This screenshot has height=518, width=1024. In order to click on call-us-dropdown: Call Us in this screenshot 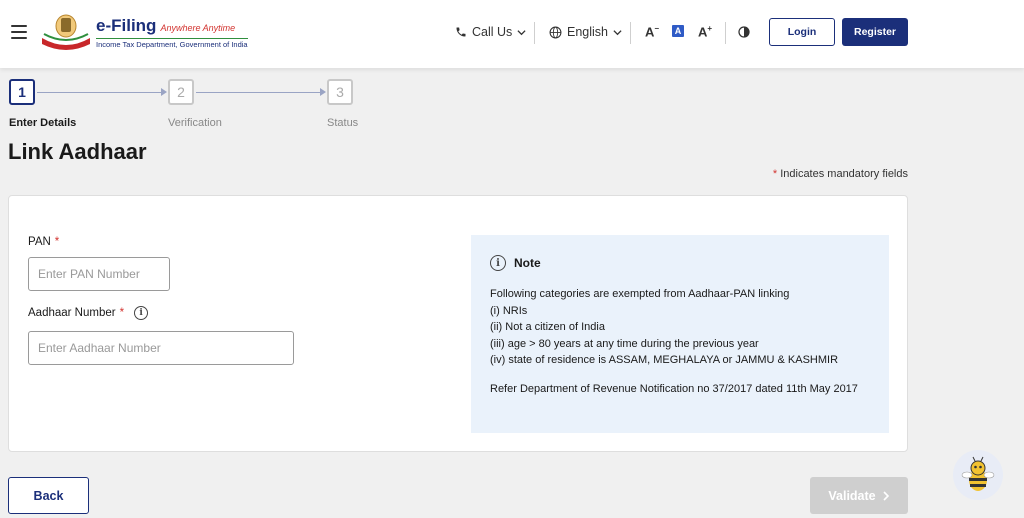, I will do `click(490, 32)`.